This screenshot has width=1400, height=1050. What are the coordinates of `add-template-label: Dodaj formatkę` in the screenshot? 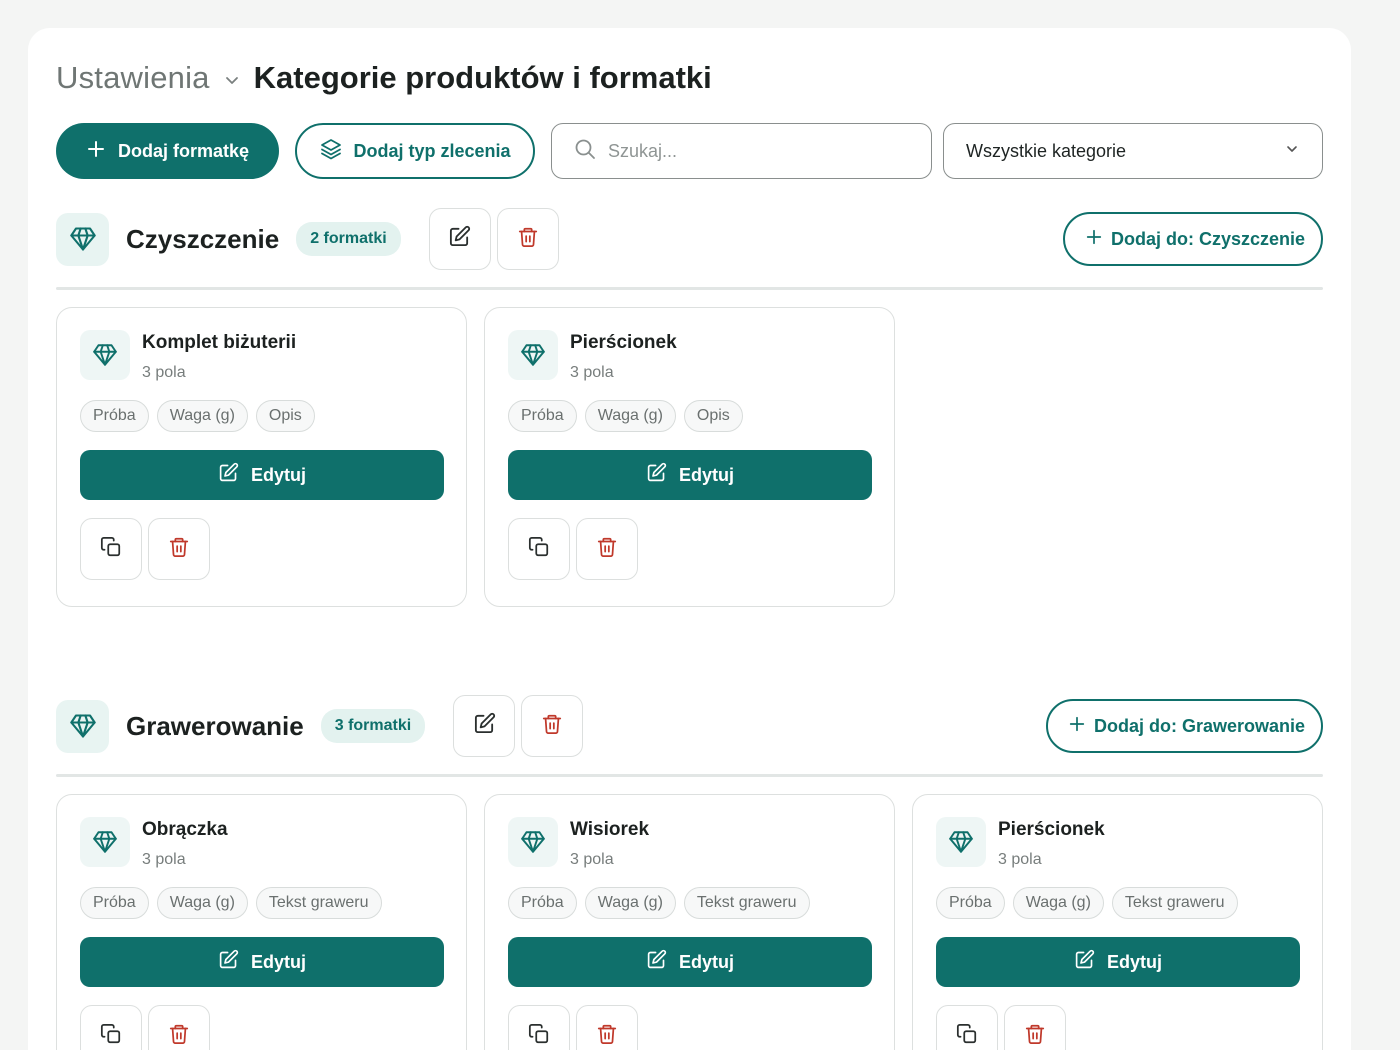 It's located at (183, 150).